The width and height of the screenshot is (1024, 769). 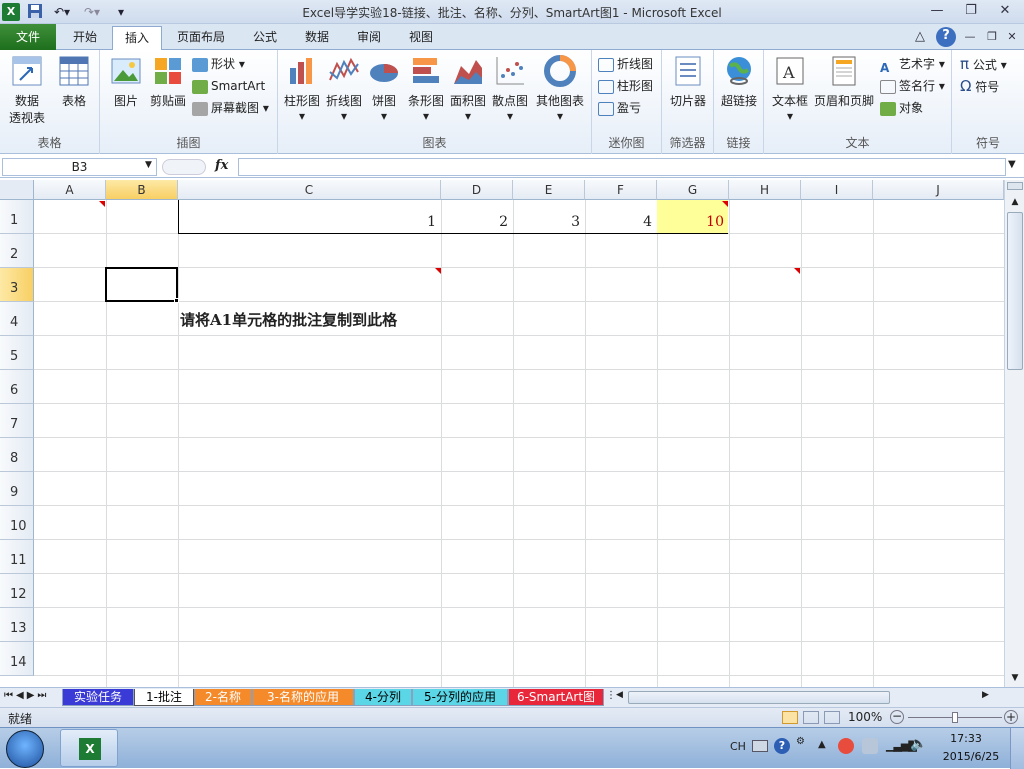 I want to click on zoom-slider-thumb, so click(x=955, y=717).